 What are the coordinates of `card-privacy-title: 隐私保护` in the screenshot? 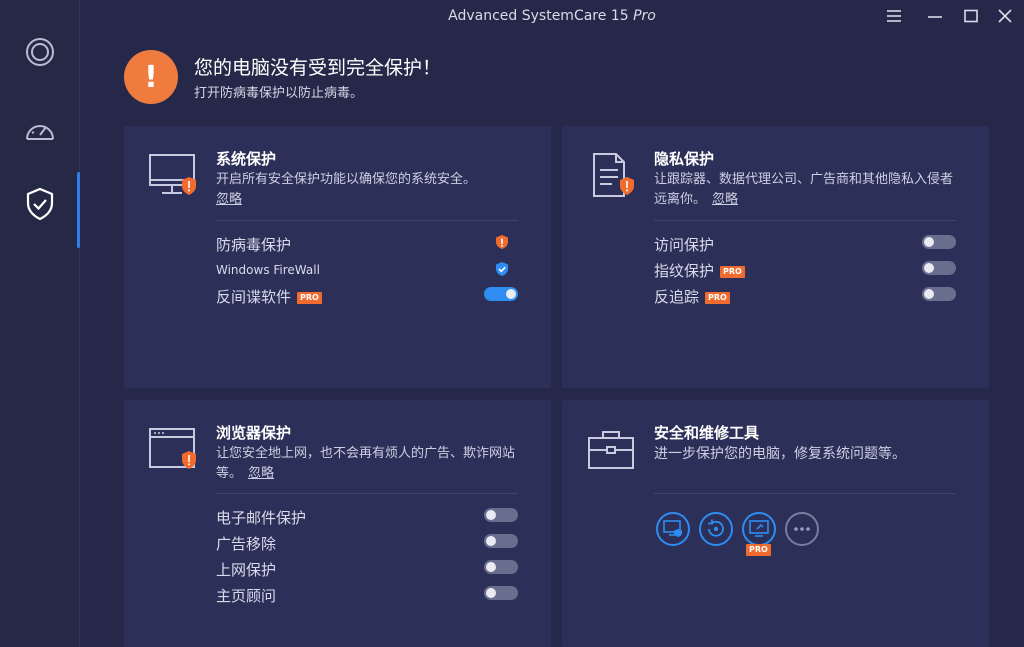 It's located at (684, 159).